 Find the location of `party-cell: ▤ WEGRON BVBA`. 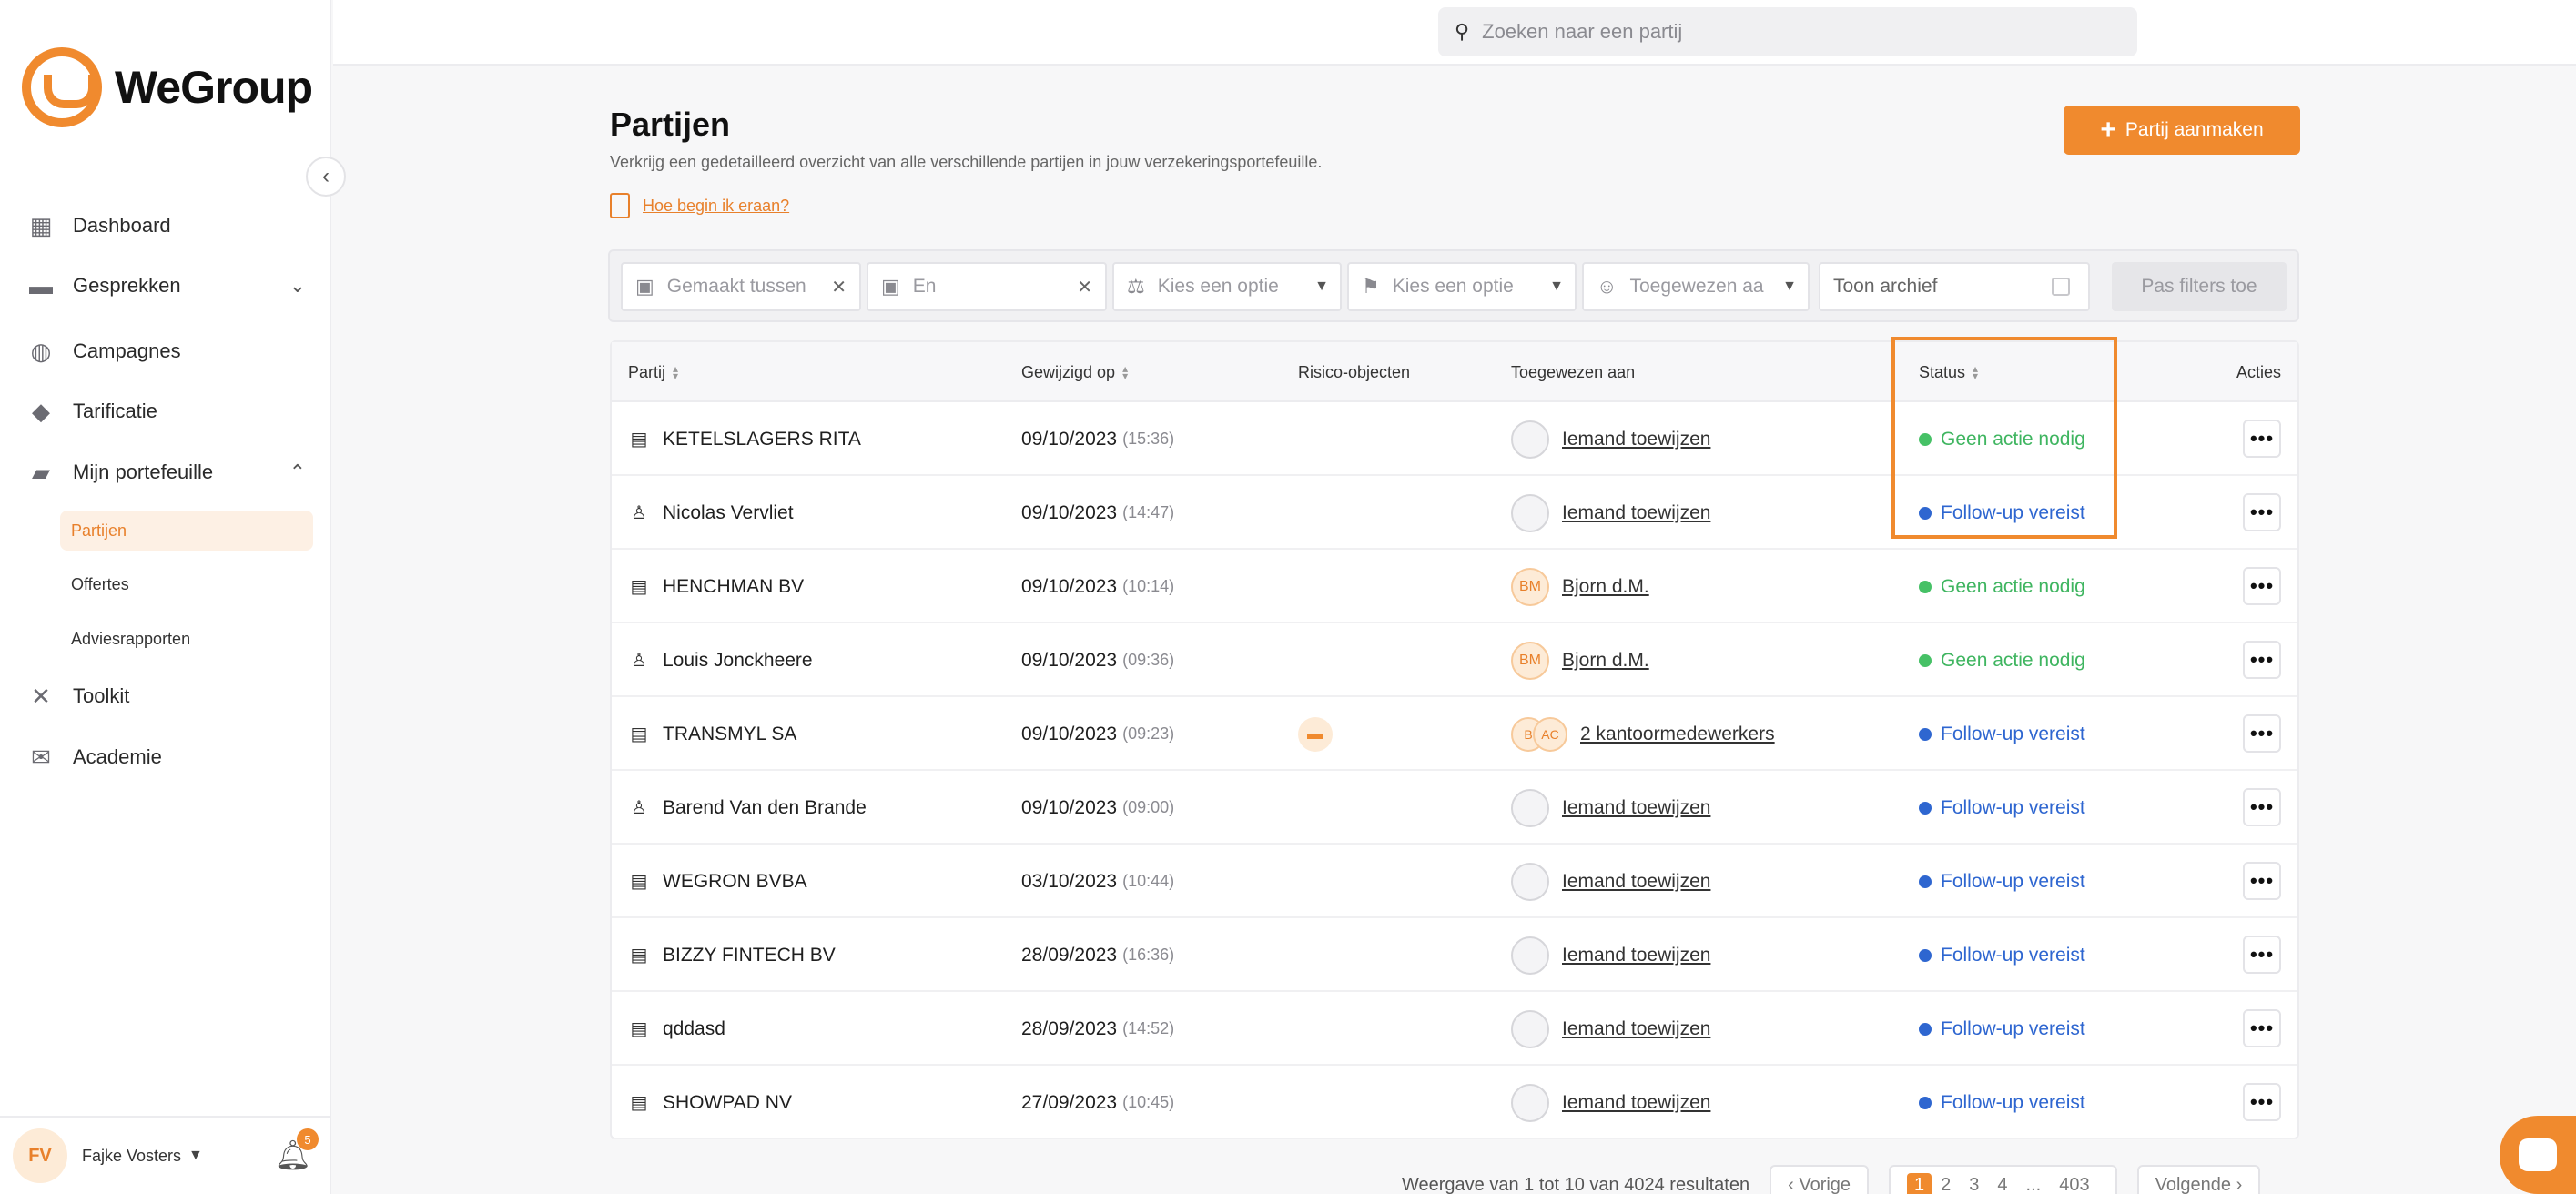

party-cell: ▤ WEGRON BVBA is located at coordinates (717, 881).